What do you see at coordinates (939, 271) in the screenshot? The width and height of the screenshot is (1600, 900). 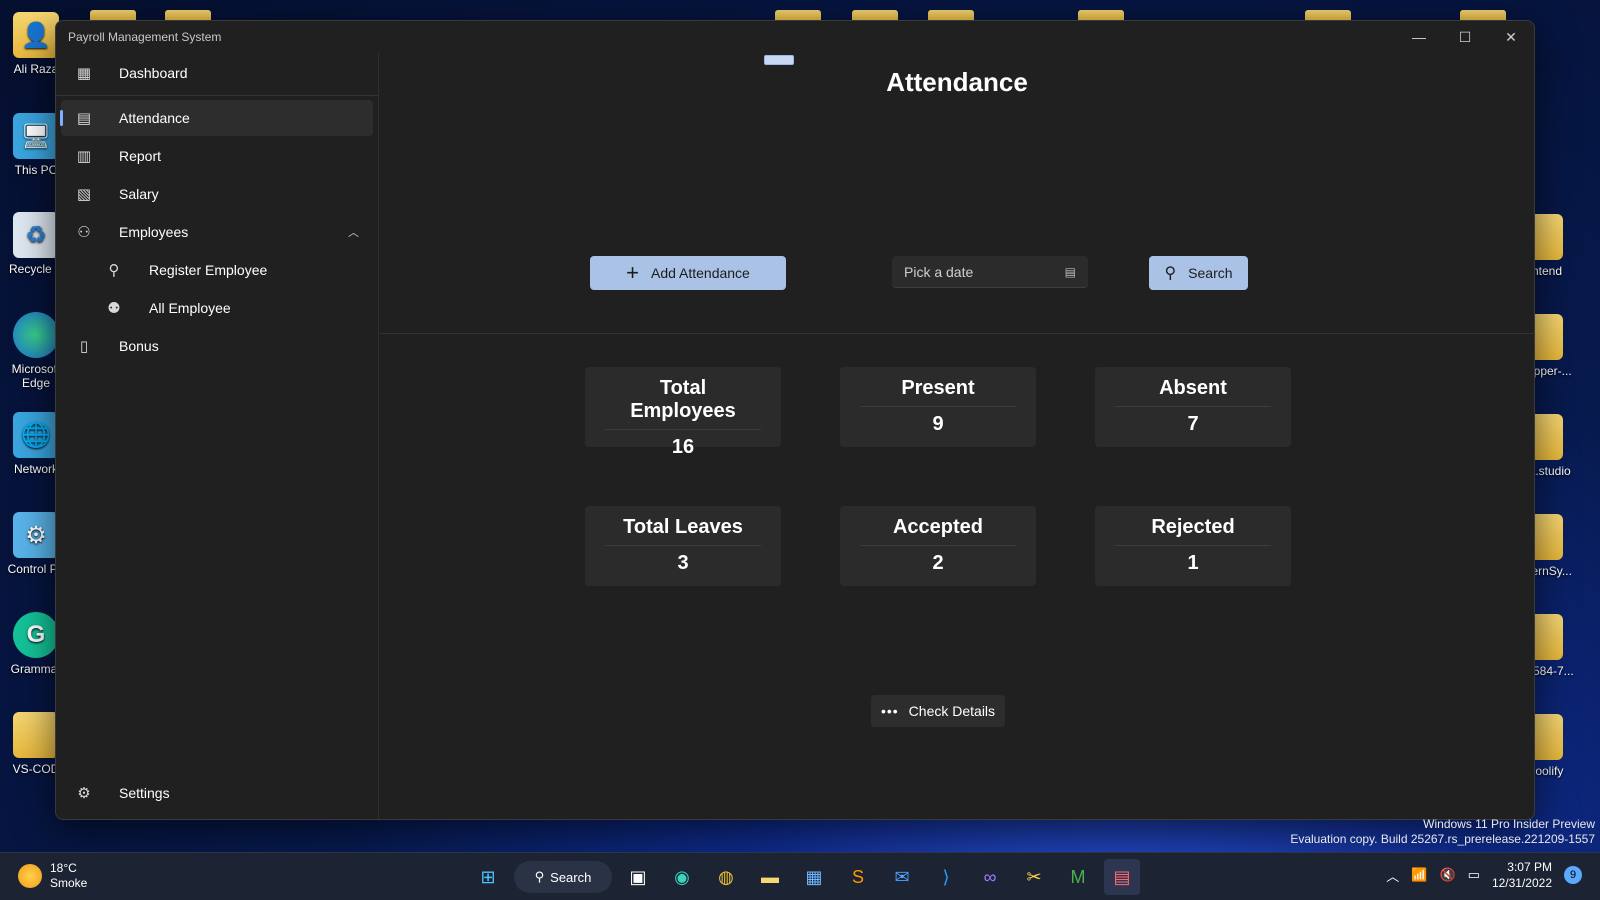 I see `date-placeholder: Pick a date` at bounding box center [939, 271].